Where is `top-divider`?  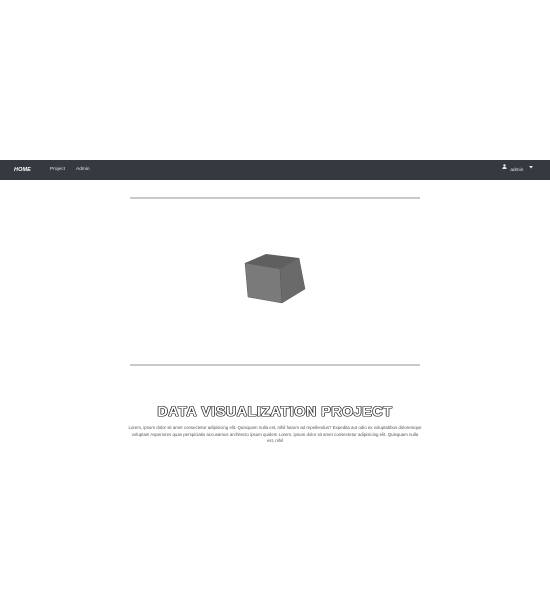
top-divider is located at coordinates (275, 198).